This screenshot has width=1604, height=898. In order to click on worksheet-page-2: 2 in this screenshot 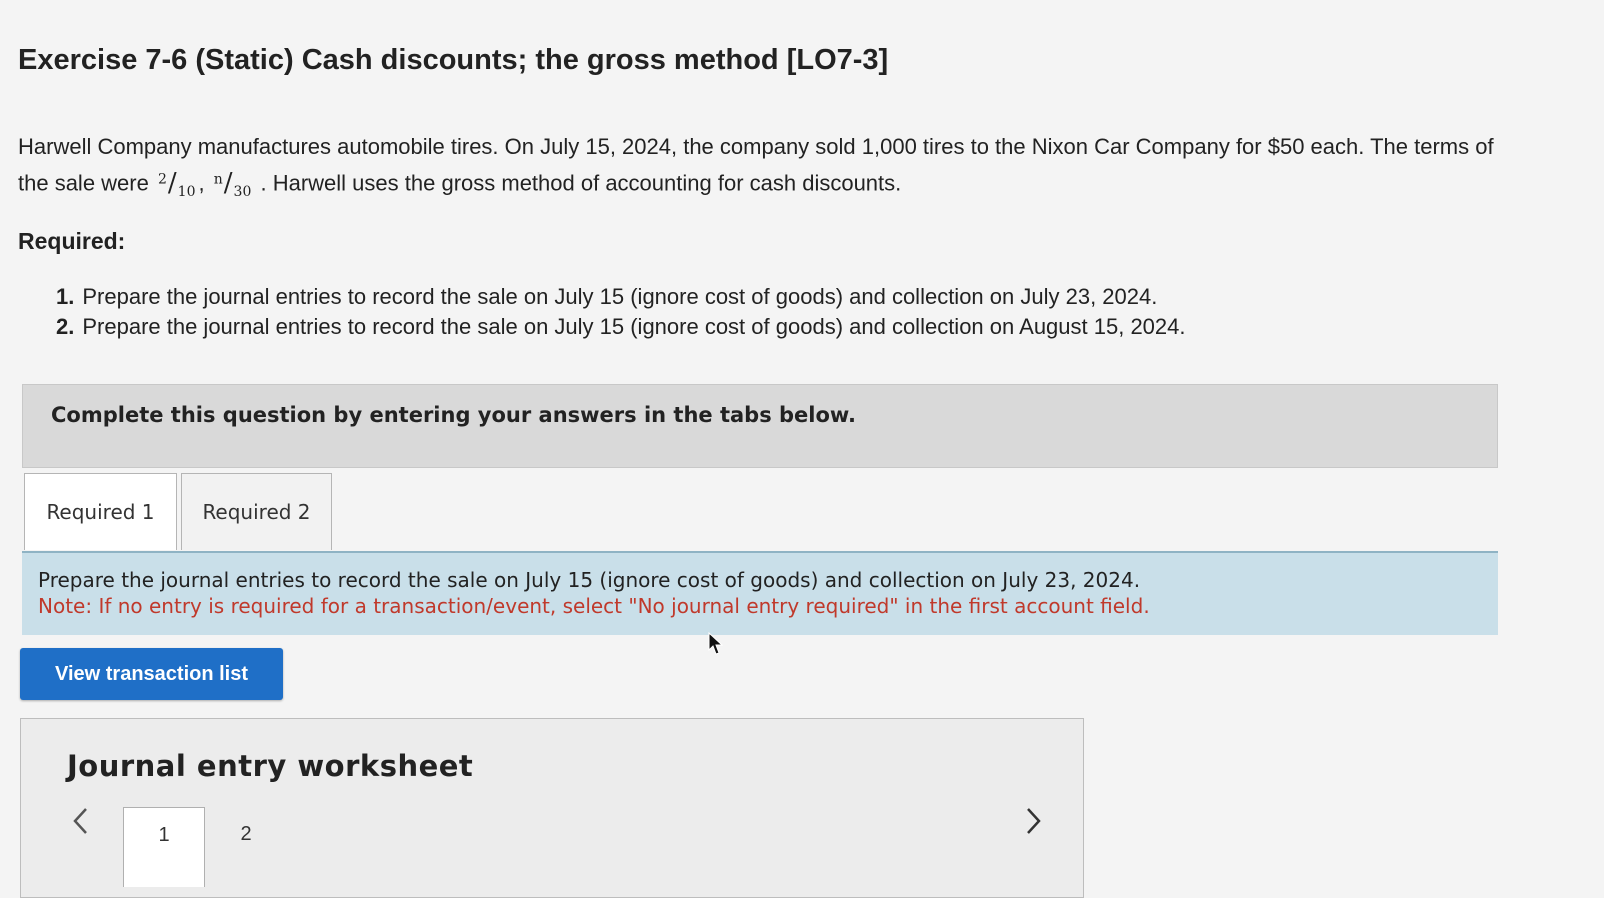, I will do `click(246, 847)`.